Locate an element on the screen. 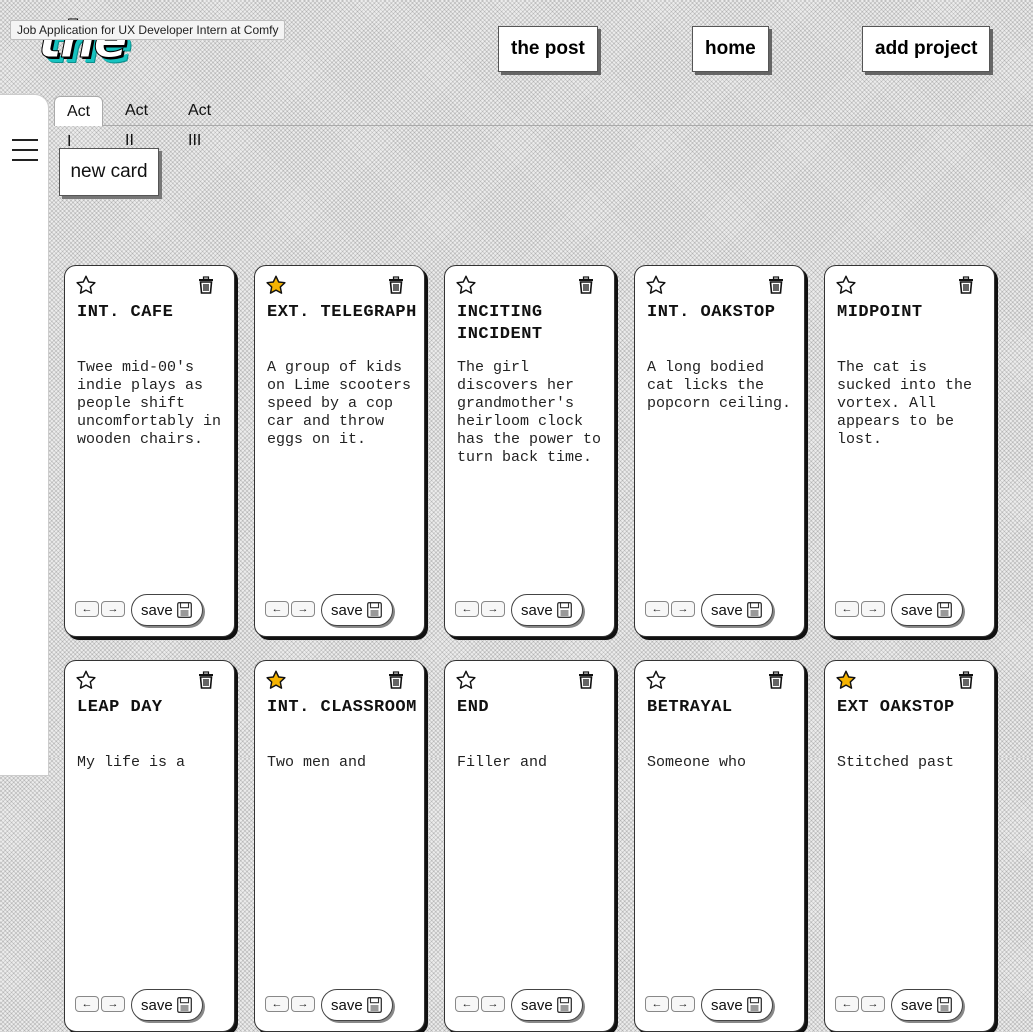  card-body: Stitched past is located at coordinates (896, 762).